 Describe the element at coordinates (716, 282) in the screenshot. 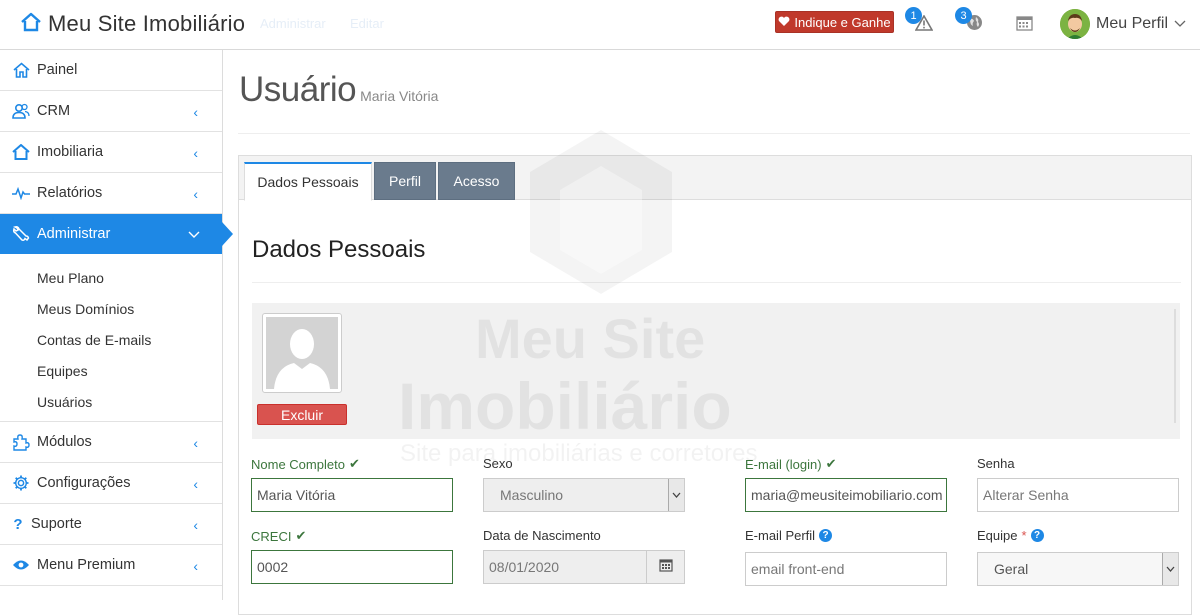

I see `section-divider` at that location.